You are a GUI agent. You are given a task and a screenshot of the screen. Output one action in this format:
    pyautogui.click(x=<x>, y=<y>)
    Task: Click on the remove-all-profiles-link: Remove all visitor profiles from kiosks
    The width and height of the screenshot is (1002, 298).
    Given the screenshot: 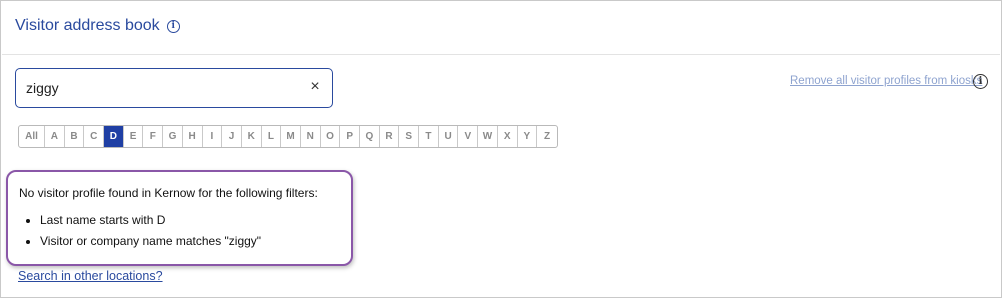 What is the action you would take?
    pyautogui.click(x=886, y=81)
    